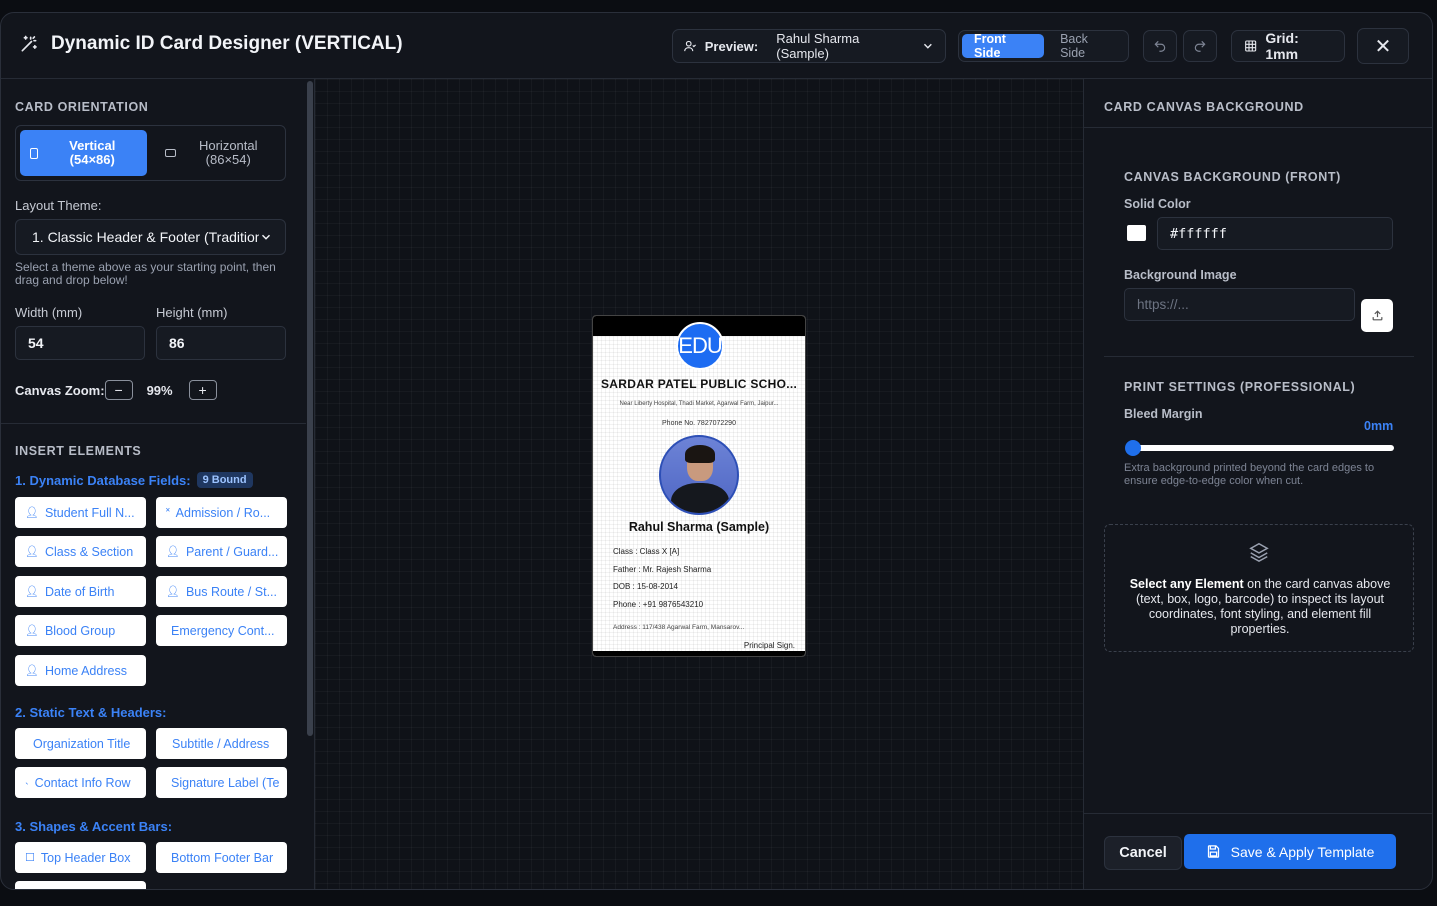 The image size is (1437, 906). Describe the element at coordinates (646, 551) in the screenshot. I see `card-class-field: Class : Class X [A]` at that location.